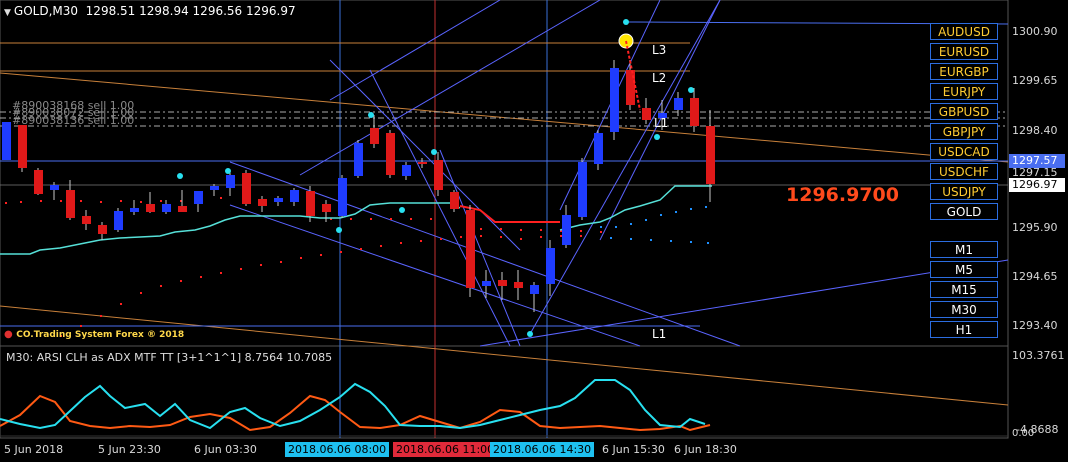 The image size is (1068, 462). What do you see at coordinates (1035, 276) in the screenshot?
I see `price-tick: 1294.65` at bounding box center [1035, 276].